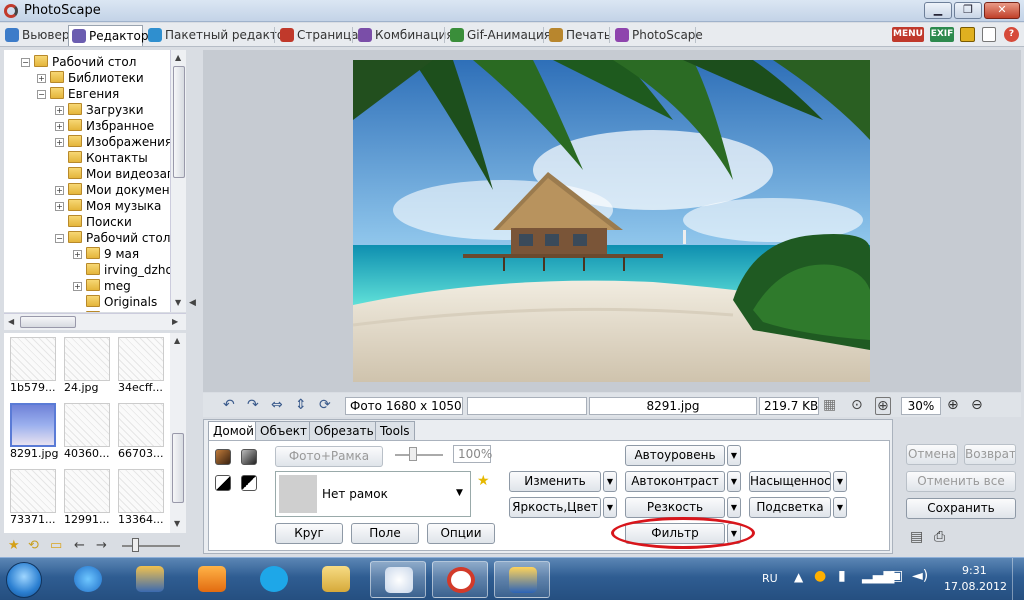 Image resolution: width=1024 pixels, height=600 pixels. I want to click on auto-level-button: Автоуровень, so click(675, 455).